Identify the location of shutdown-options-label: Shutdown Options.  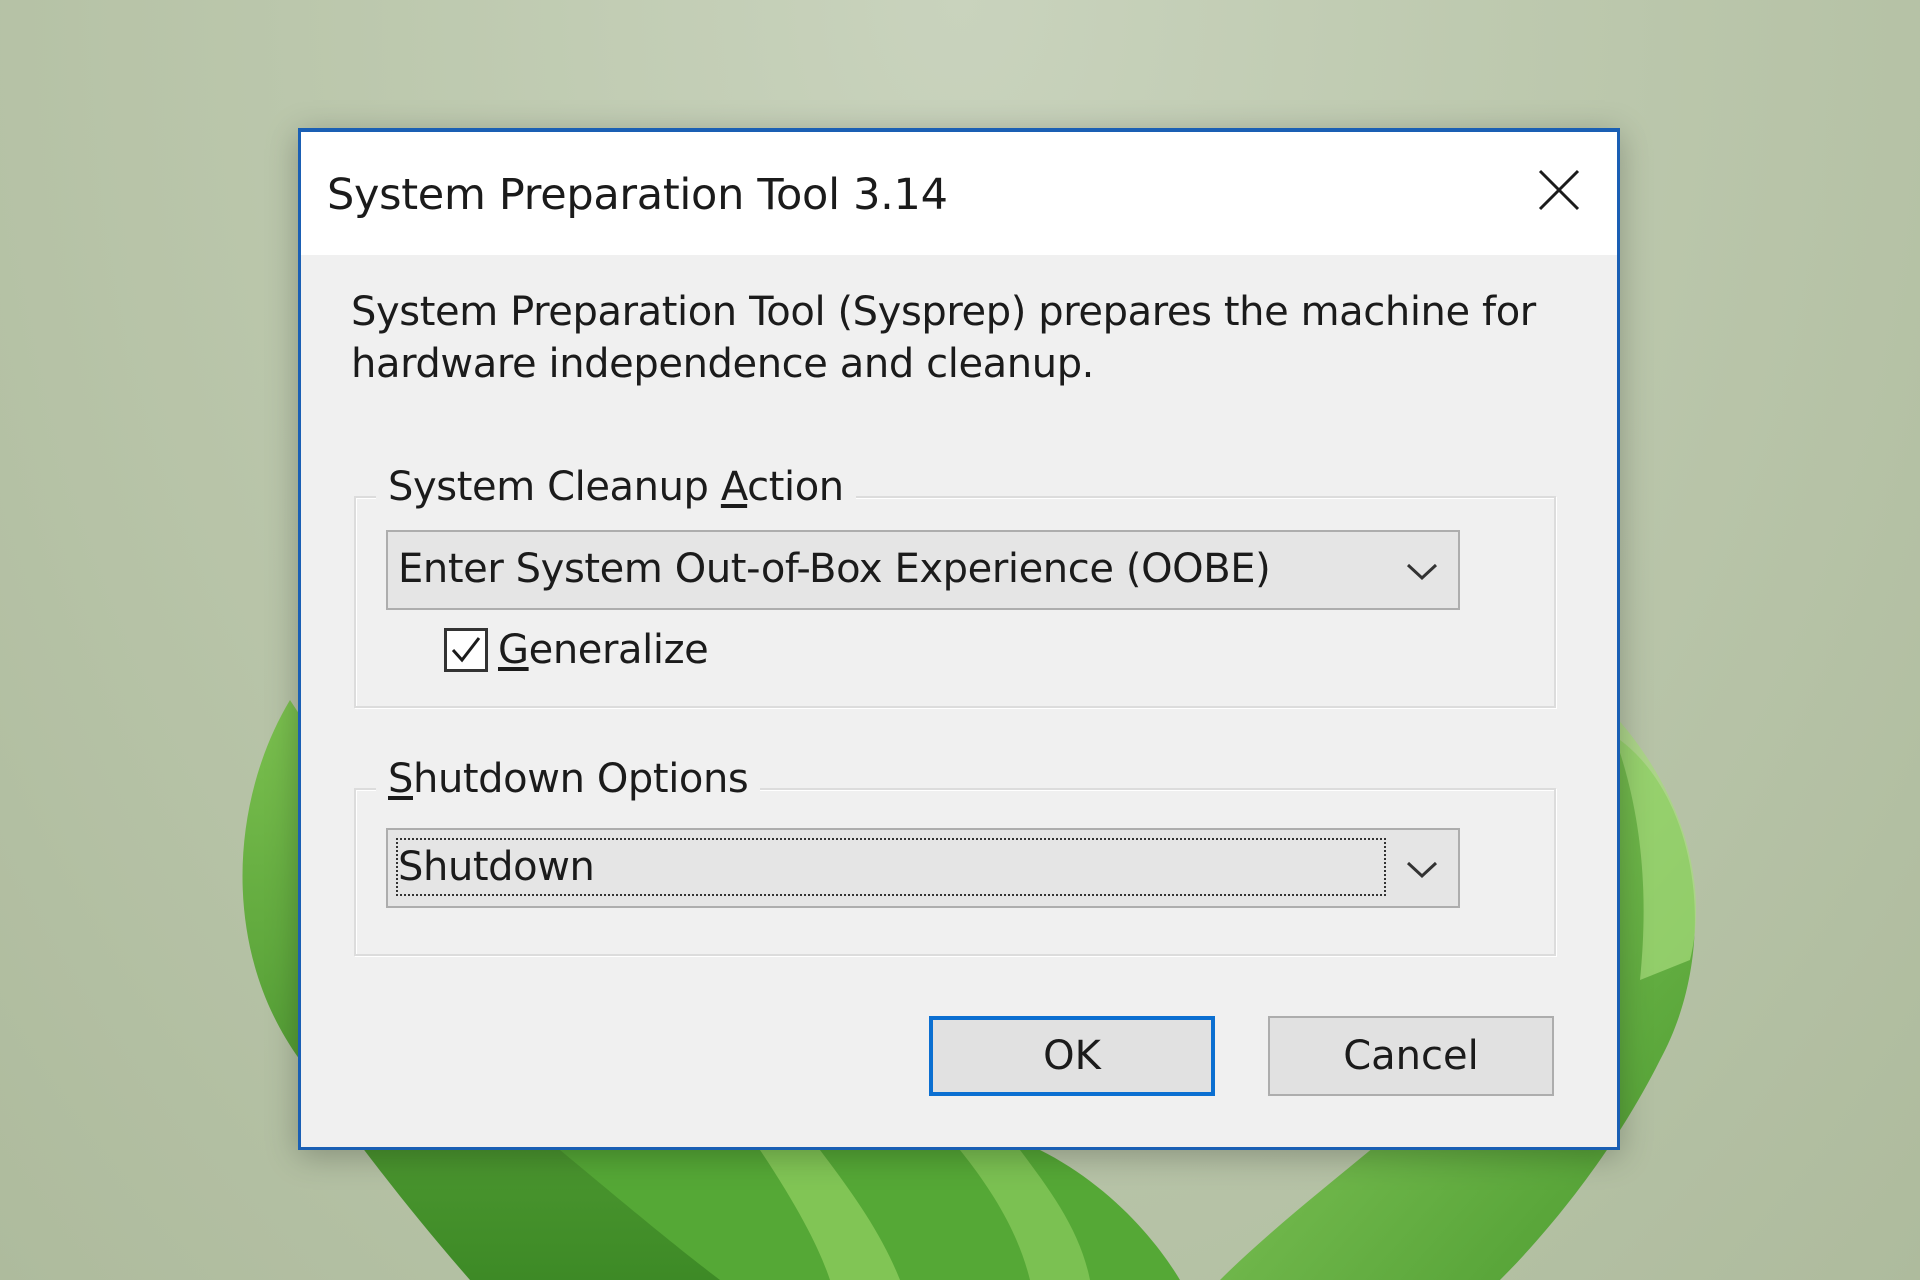
(568, 779).